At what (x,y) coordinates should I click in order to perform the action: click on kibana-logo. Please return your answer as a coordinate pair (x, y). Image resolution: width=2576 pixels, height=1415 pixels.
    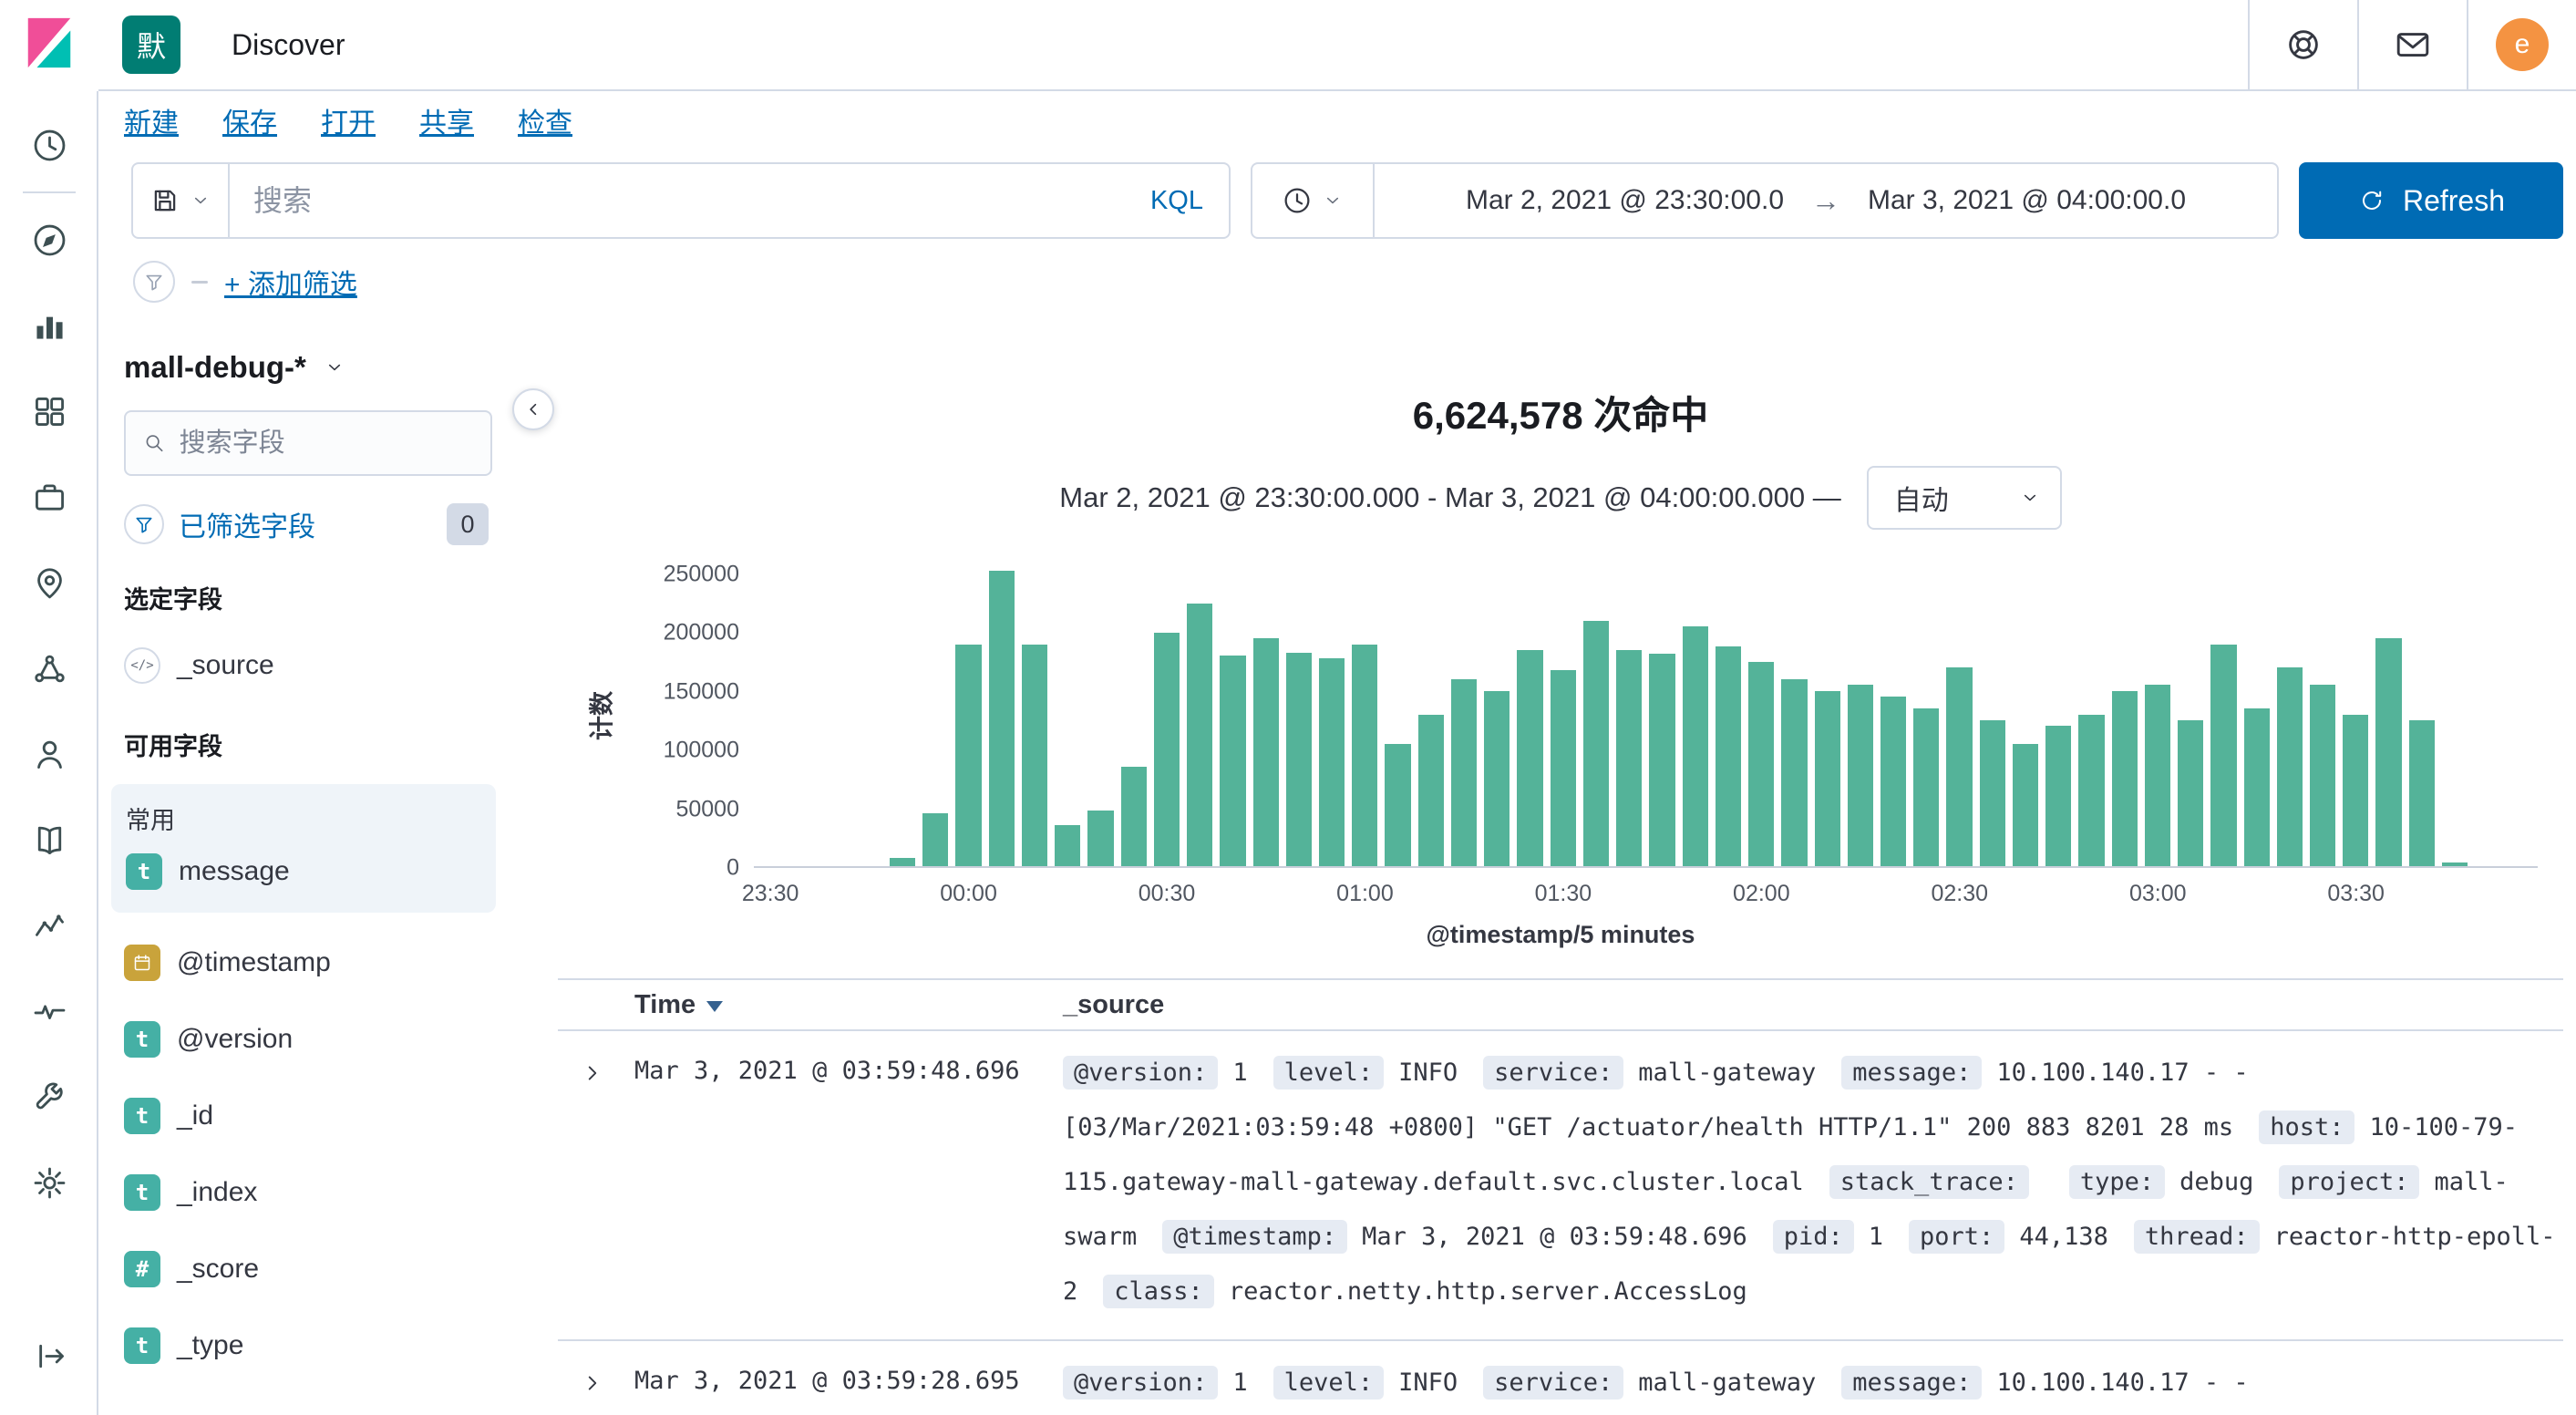
    Looking at the image, I should click on (49, 43).